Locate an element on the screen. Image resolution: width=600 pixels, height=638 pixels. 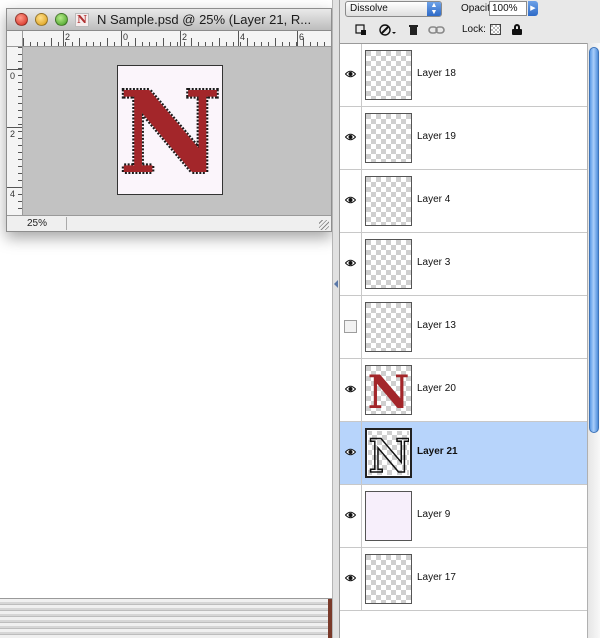
layer-name: Layer 21 is located at coordinates (437, 451).